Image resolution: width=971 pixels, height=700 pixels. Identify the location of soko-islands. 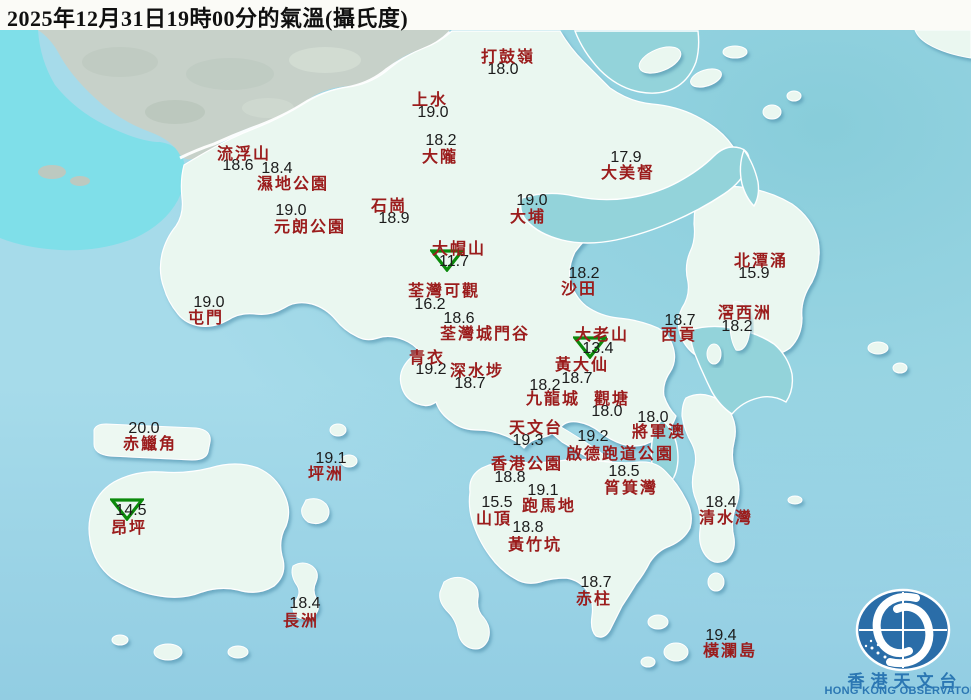
(168, 652).